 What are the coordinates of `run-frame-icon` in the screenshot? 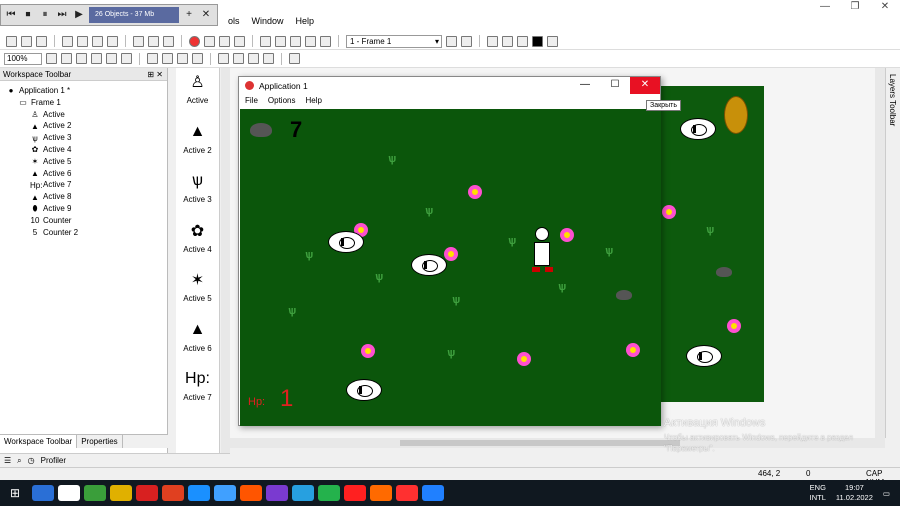 It's located at (209, 41).